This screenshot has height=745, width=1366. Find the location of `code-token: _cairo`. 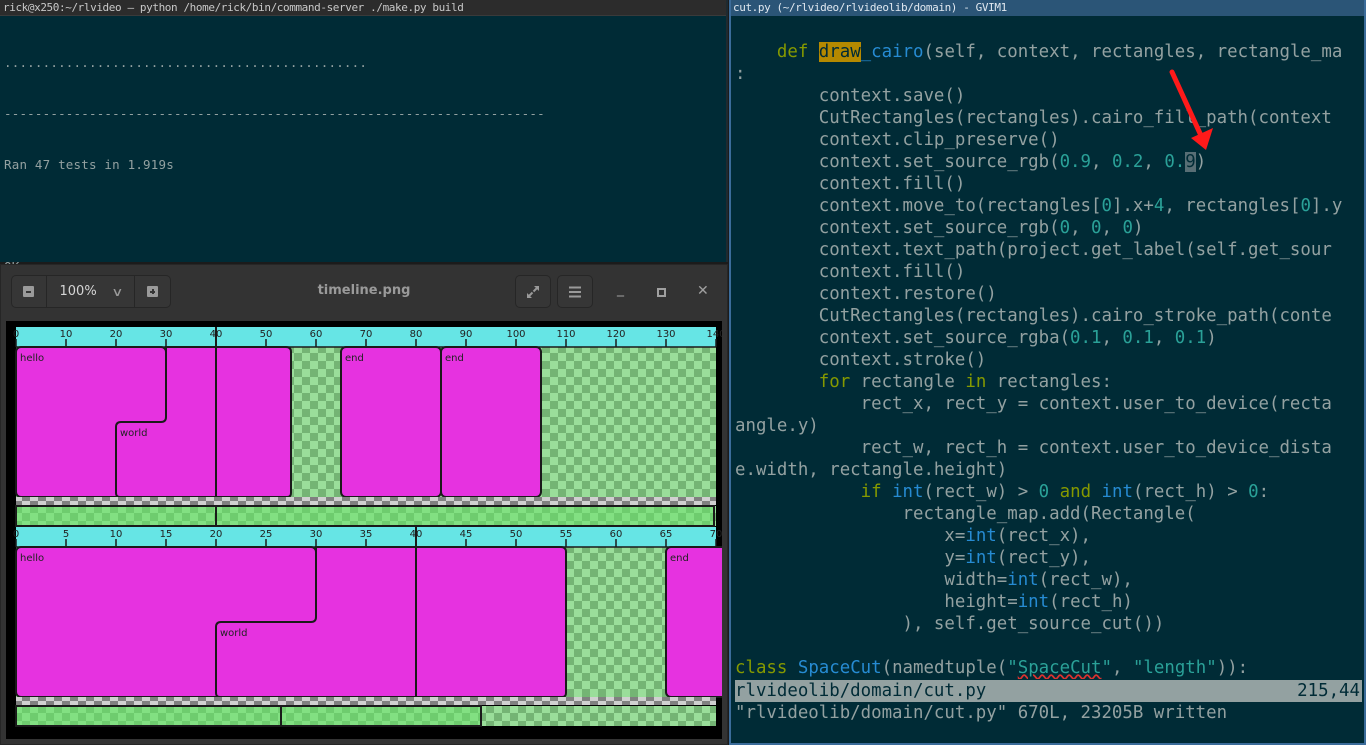

code-token: _cairo is located at coordinates (892, 52).